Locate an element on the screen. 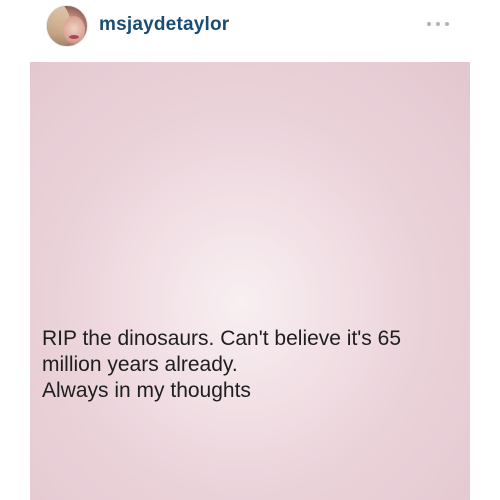 This screenshot has width=500, height=500. post-header: msjaydetaylor is located at coordinates (250, 31).